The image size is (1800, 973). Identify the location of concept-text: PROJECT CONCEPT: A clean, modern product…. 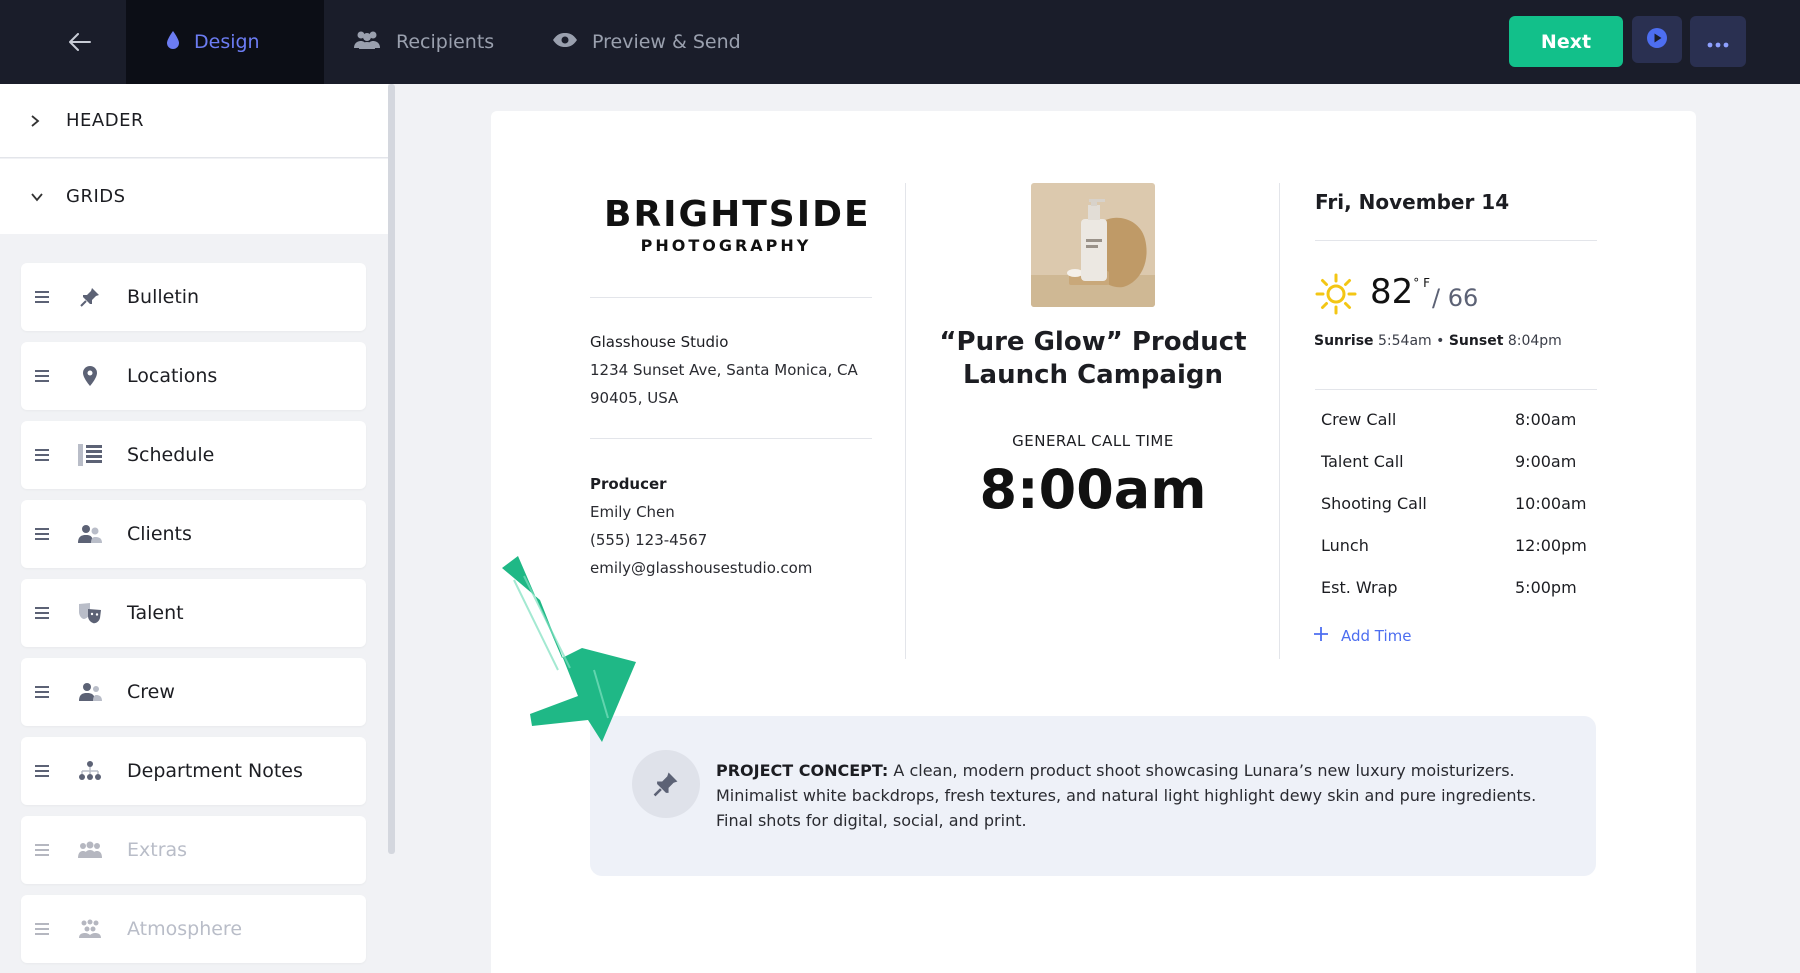
(1131, 795).